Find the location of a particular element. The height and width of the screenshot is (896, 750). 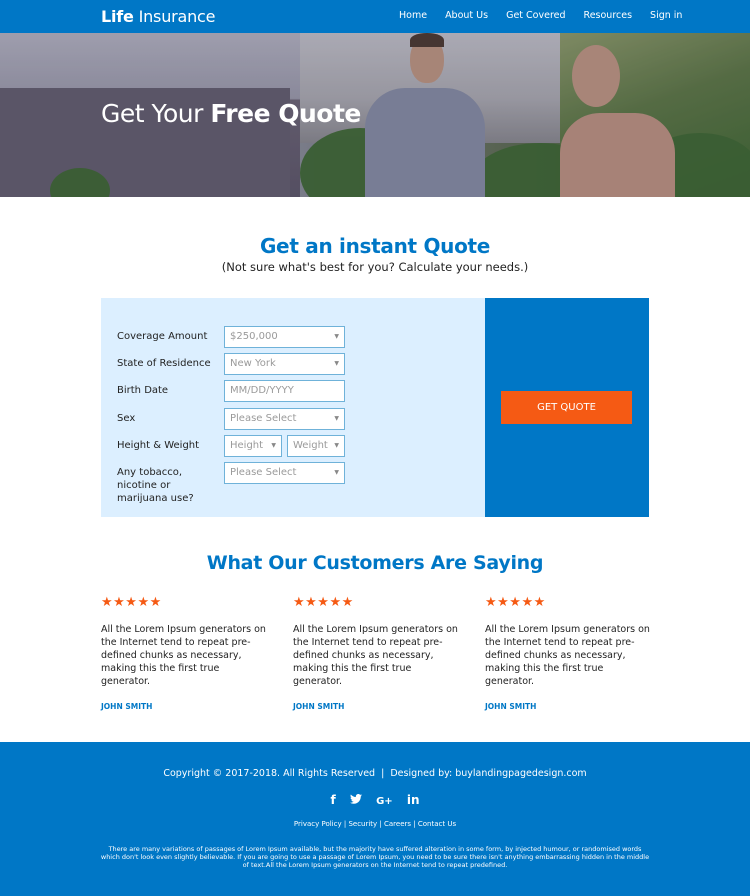

state-label: State of Residence is located at coordinates (164, 363).